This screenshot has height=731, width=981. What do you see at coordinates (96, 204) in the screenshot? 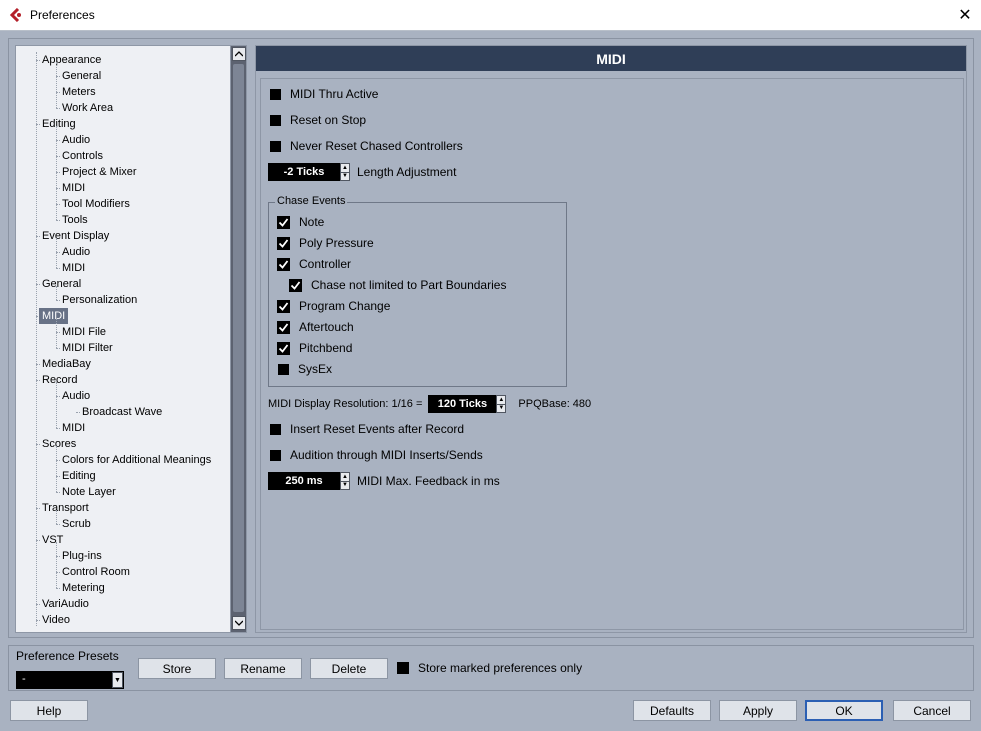
I see `tree-item: Tool Modifiers` at bounding box center [96, 204].